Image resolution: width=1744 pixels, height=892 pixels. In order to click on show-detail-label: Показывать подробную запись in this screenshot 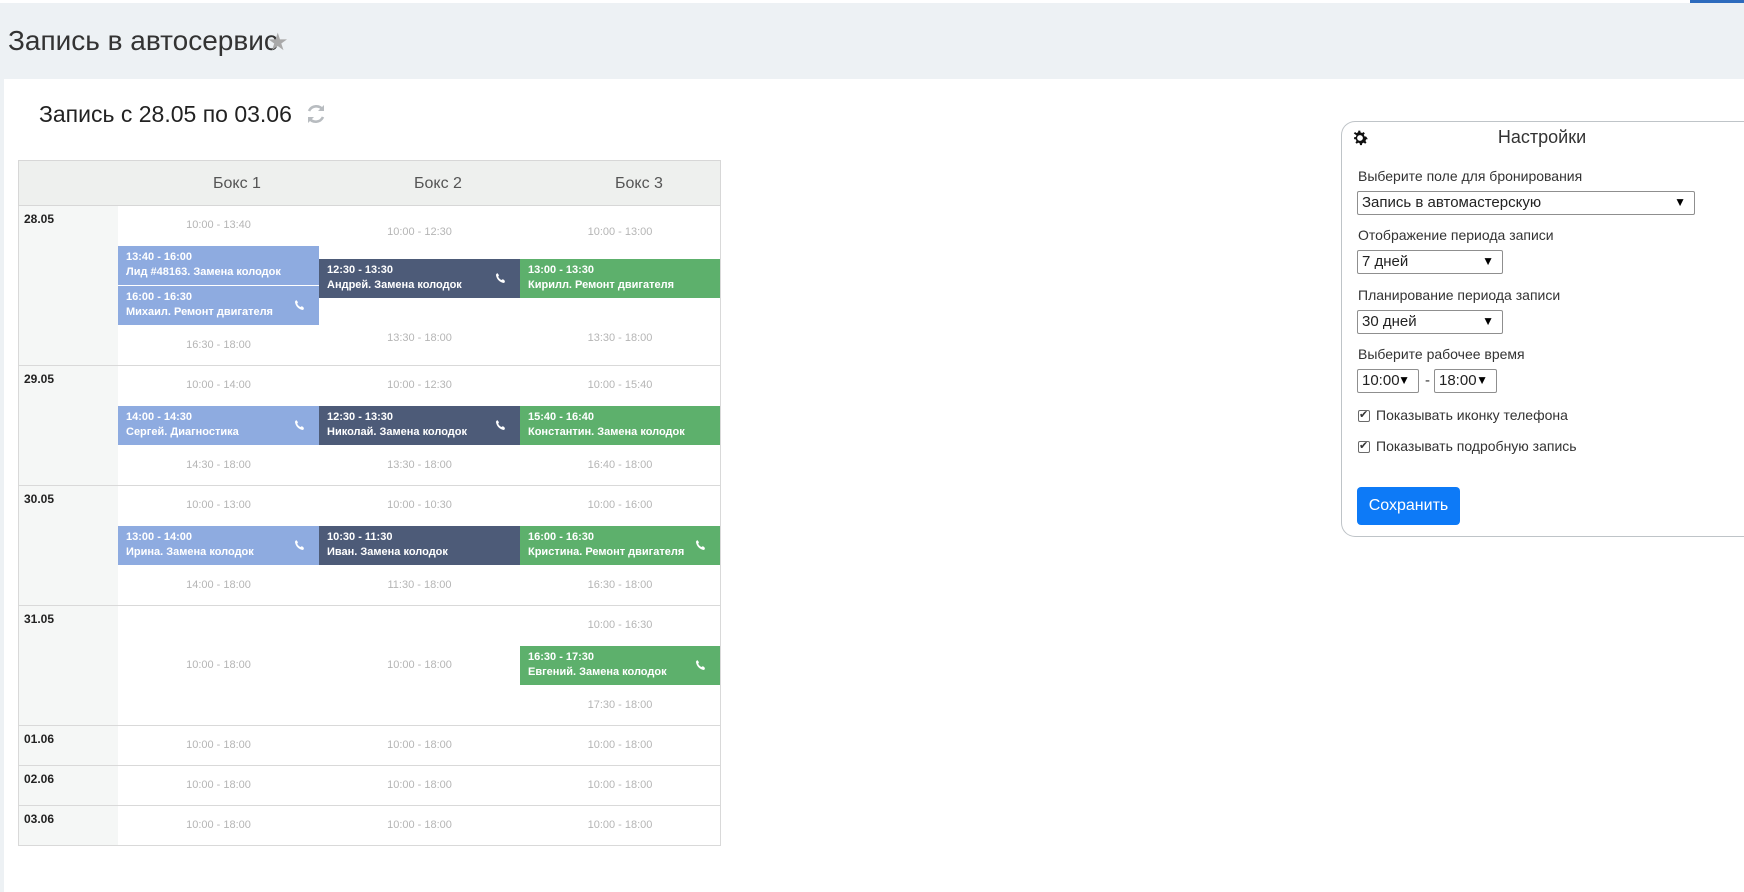, I will do `click(1476, 446)`.